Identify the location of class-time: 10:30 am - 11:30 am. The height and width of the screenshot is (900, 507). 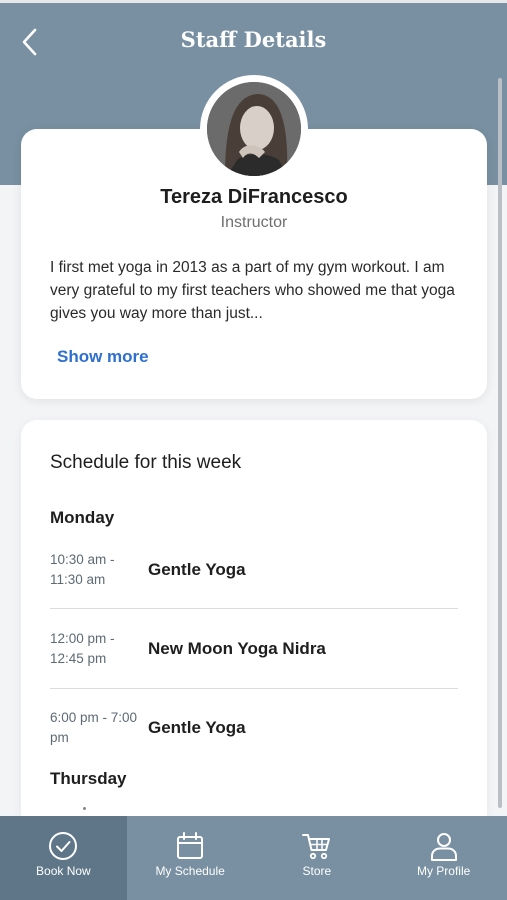
(82, 569).